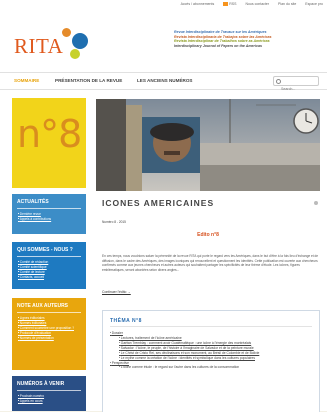  I want to click on page-title: ICONES AMERICAINES, so click(158, 203).